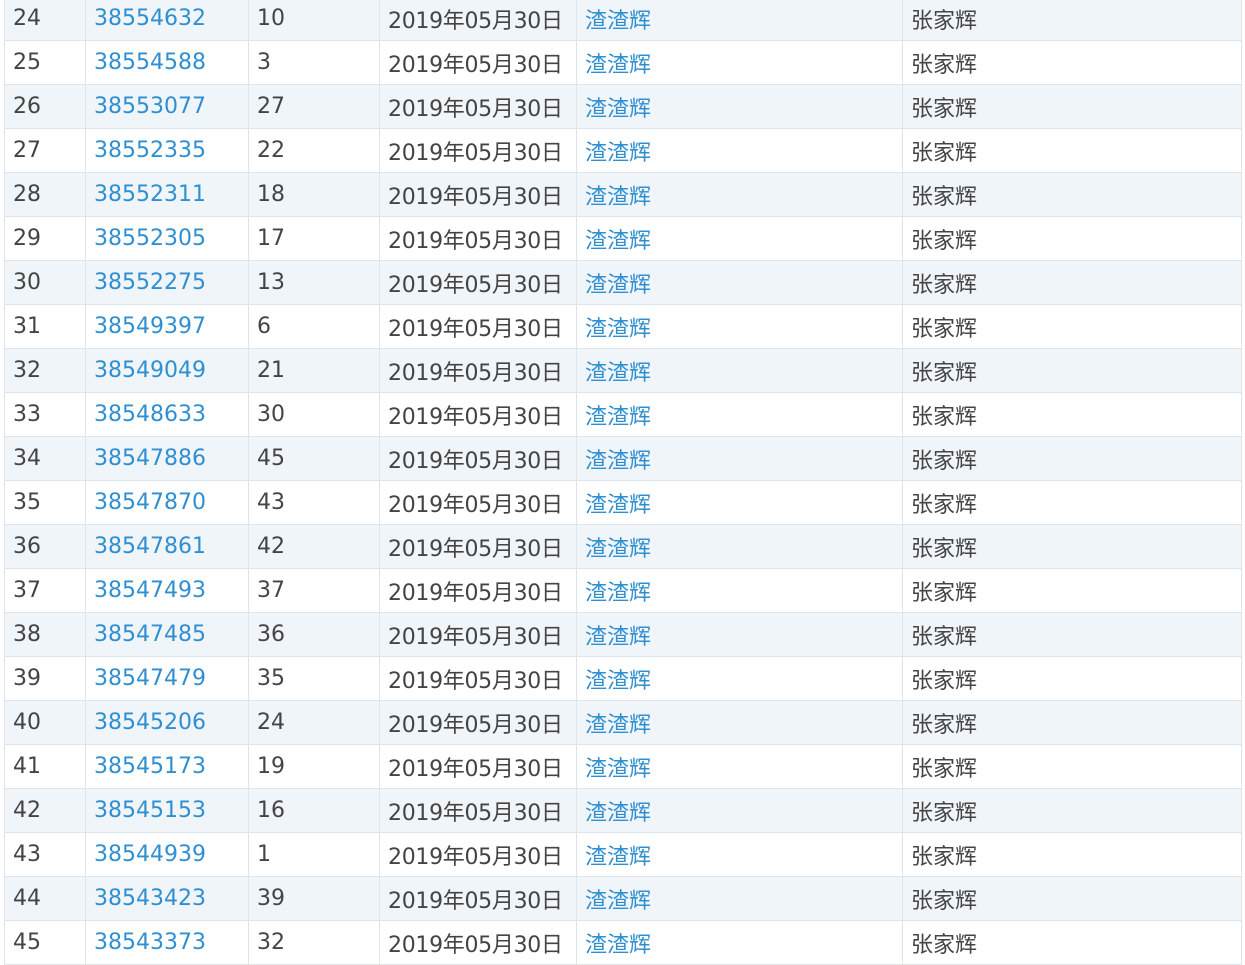 This screenshot has width=1245, height=965. What do you see at coordinates (314, 634) in the screenshot?
I see `floor-cell: 36` at bounding box center [314, 634].